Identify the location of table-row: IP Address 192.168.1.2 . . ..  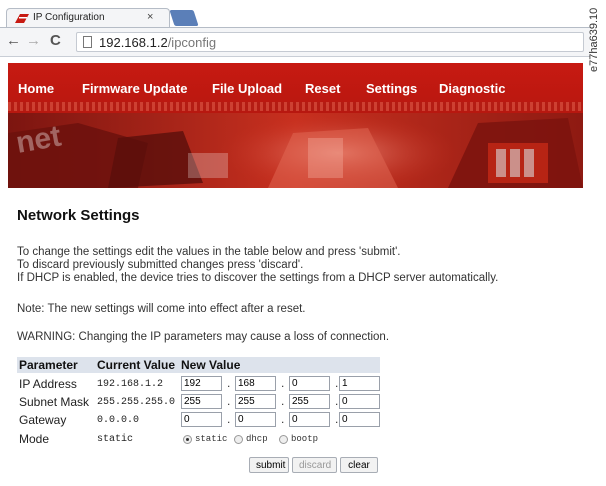
(198, 384).